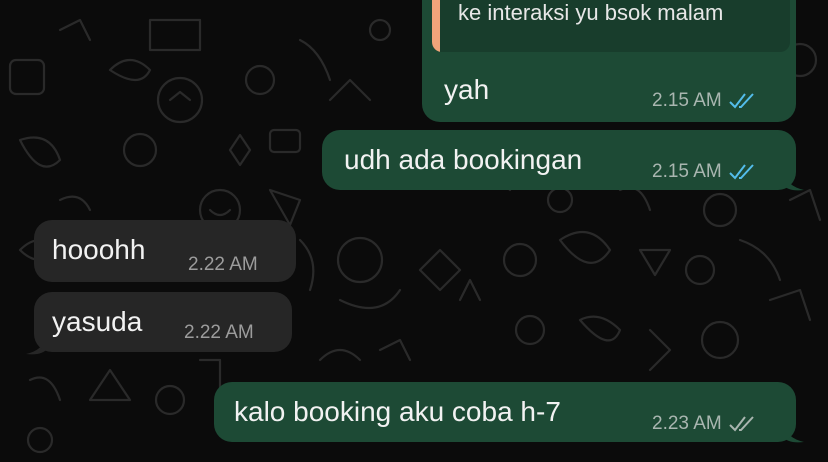  I want to click on message-text: udh ada bookingan, so click(463, 159).